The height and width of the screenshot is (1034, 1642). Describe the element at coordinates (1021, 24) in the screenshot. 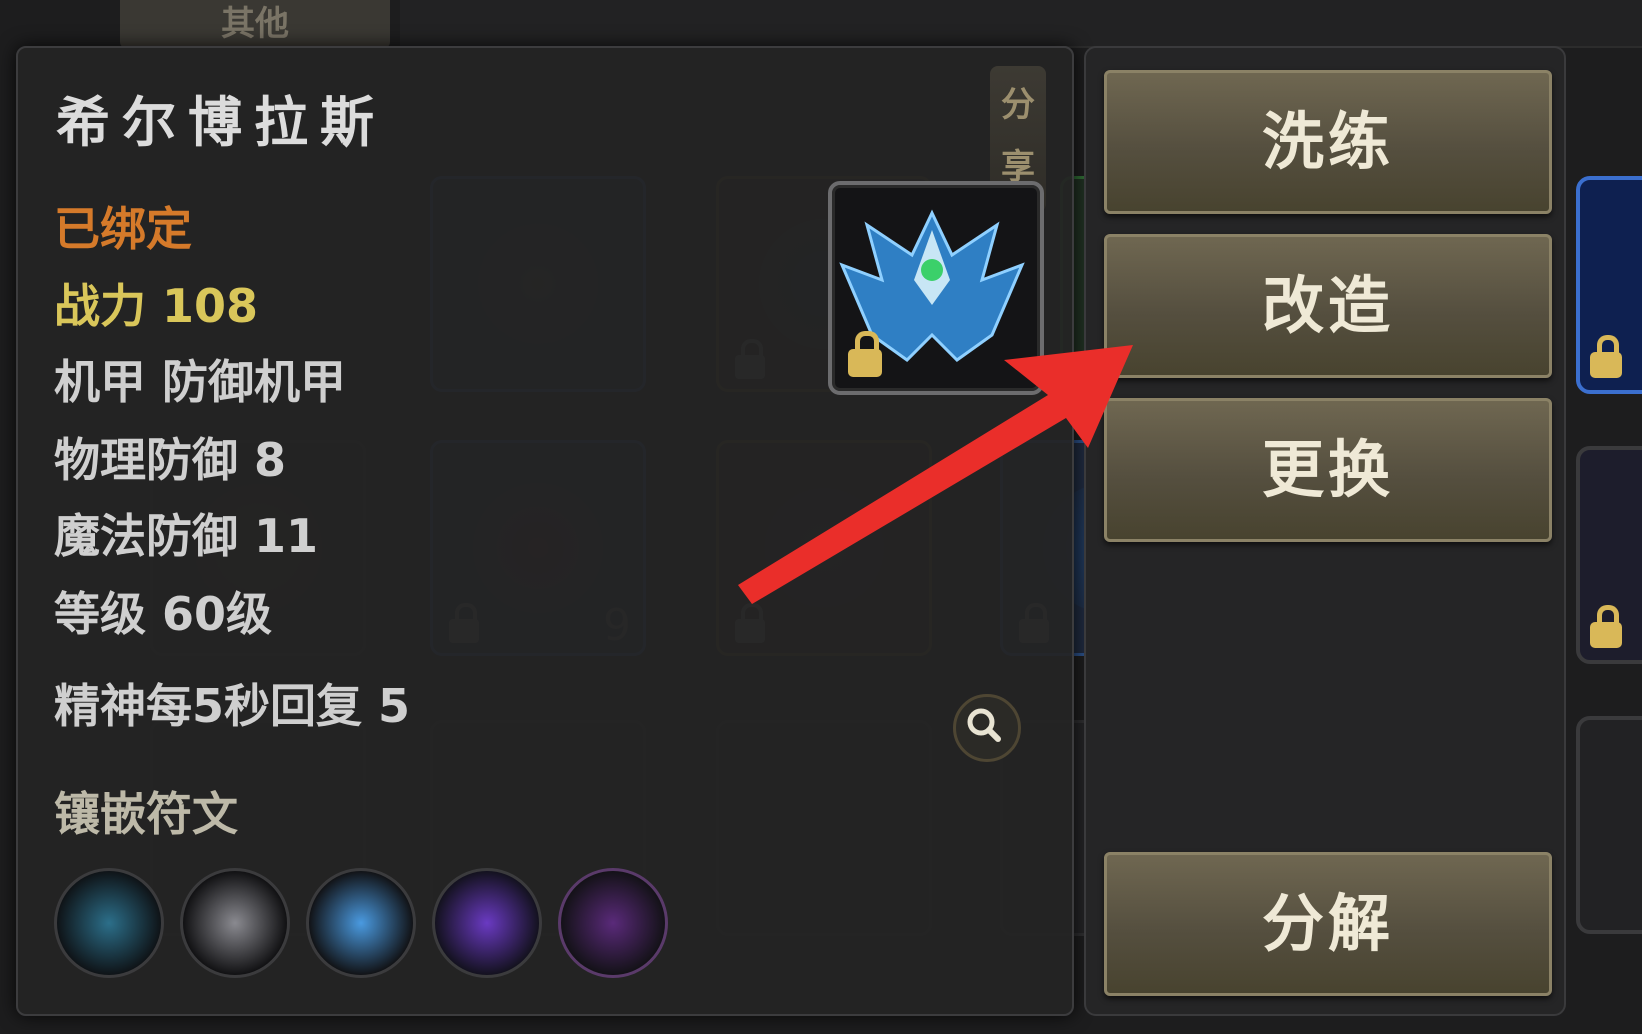

I see `inventory-top-bar` at that location.